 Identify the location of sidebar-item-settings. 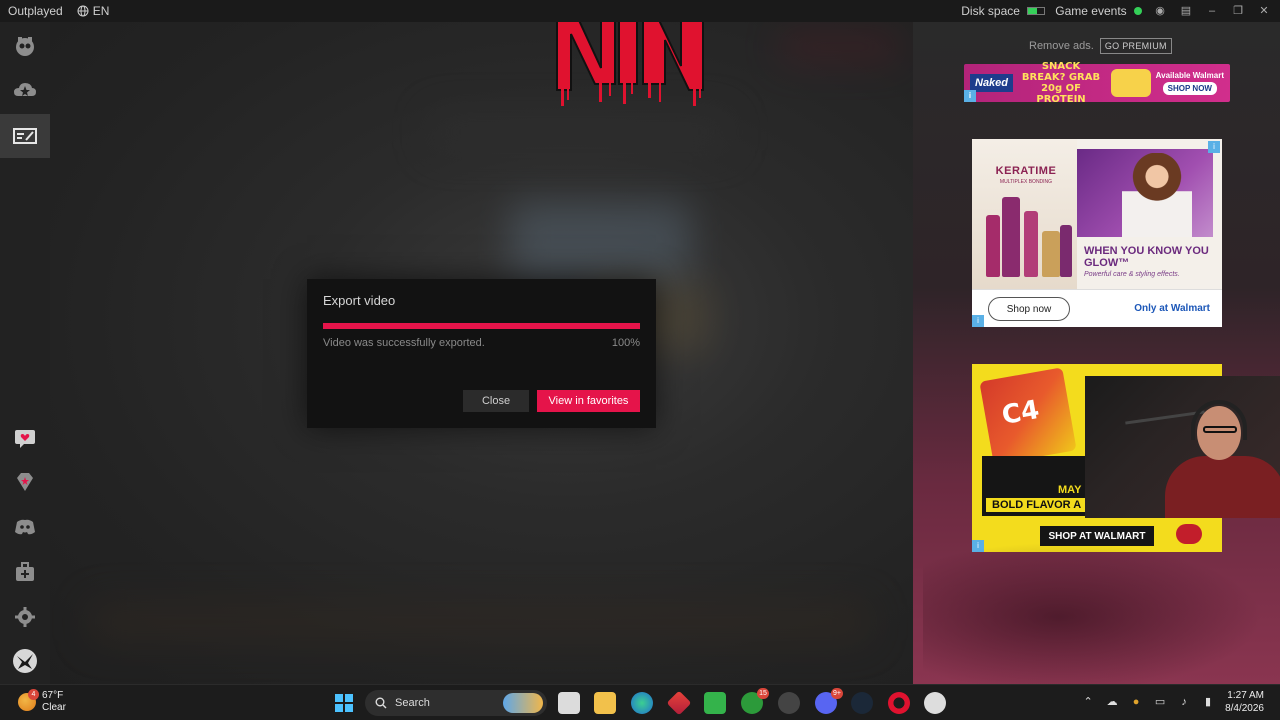
(25, 617).